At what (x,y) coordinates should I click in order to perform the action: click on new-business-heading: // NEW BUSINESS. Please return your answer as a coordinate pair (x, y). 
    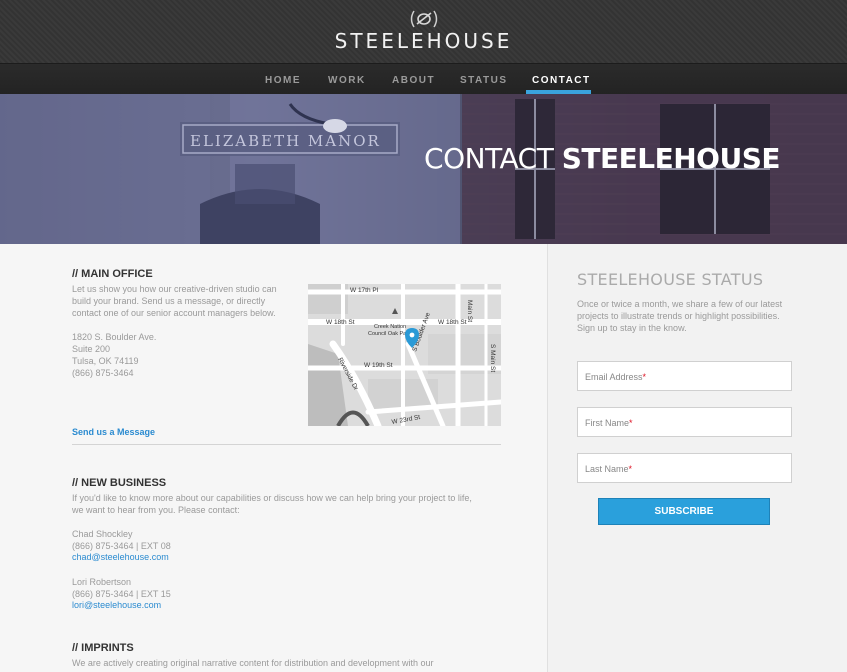
    Looking at the image, I should click on (119, 483).